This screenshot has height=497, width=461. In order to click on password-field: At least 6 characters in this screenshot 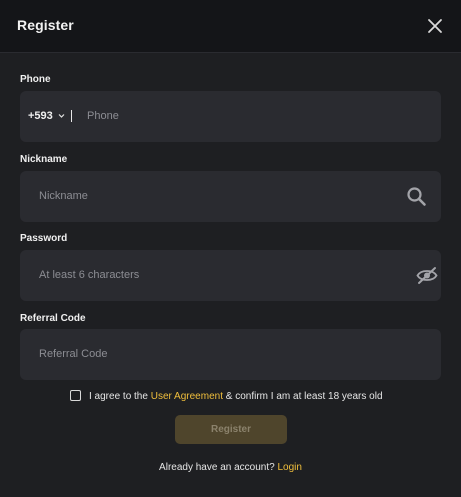, I will do `click(230, 275)`.